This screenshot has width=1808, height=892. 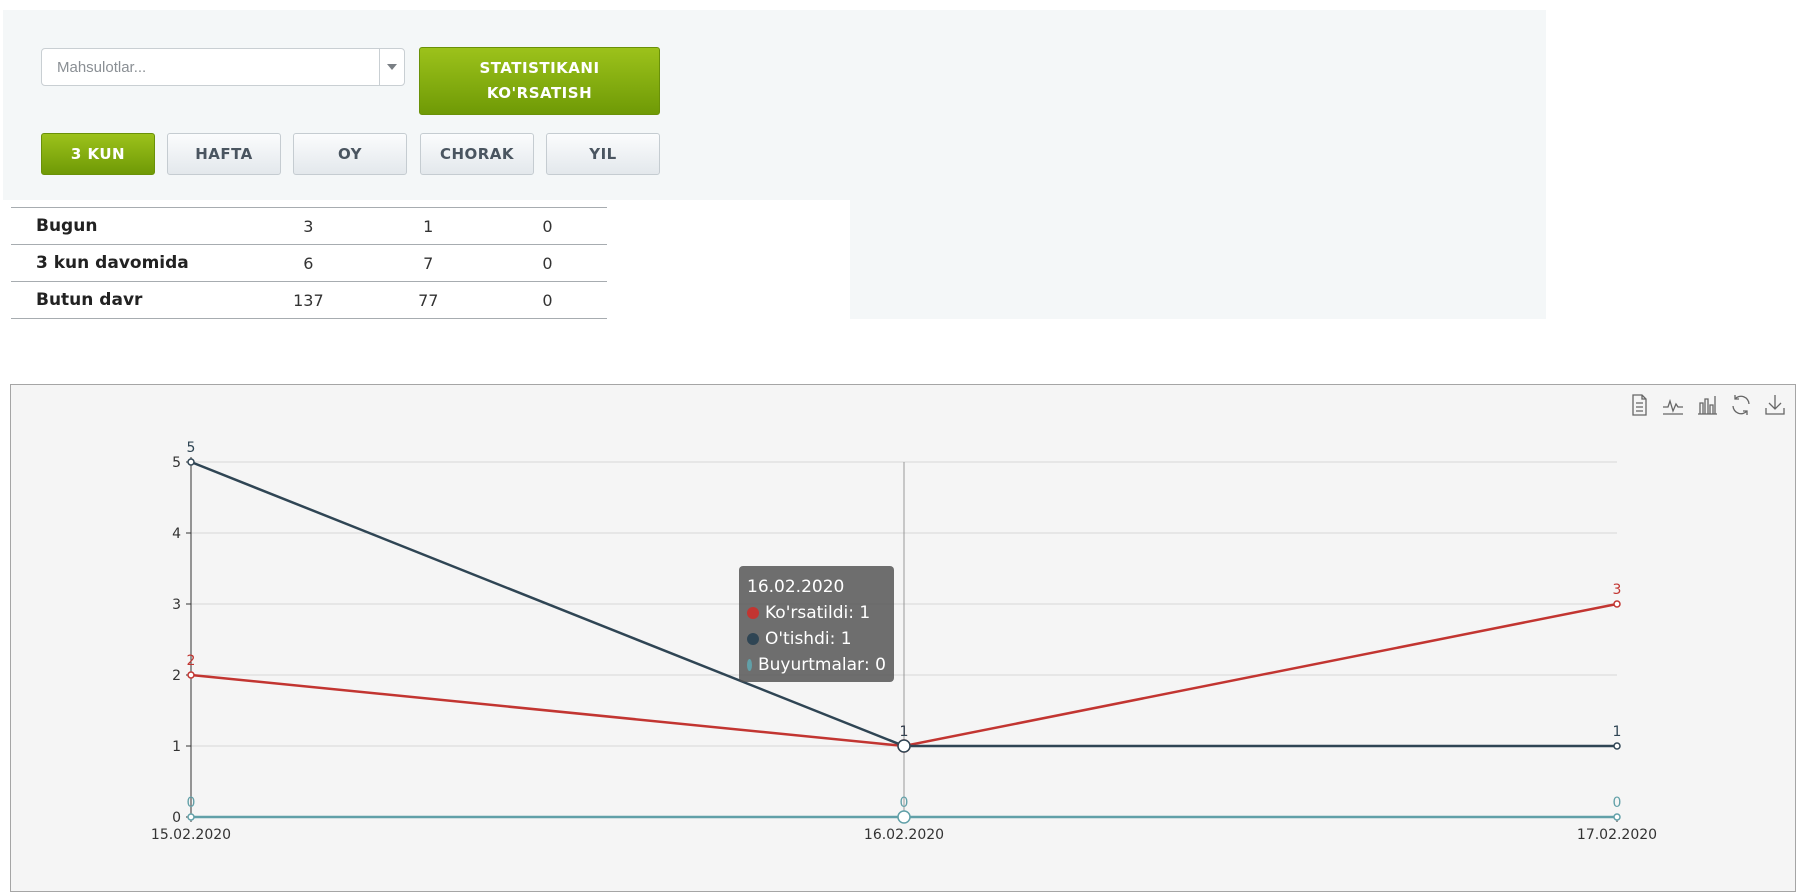 What do you see at coordinates (1617, 590) in the screenshot?
I see `data-label: 3` at bounding box center [1617, 590].